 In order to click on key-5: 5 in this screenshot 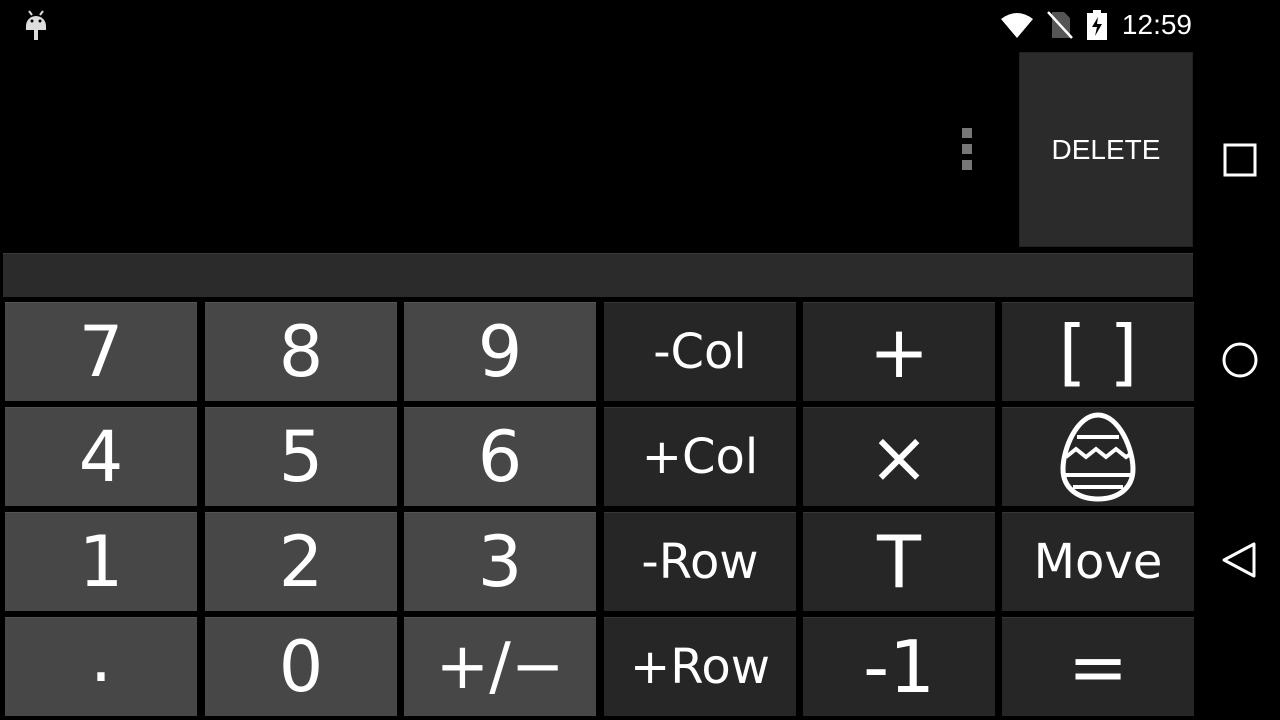, I will do `click(301, 456)`.